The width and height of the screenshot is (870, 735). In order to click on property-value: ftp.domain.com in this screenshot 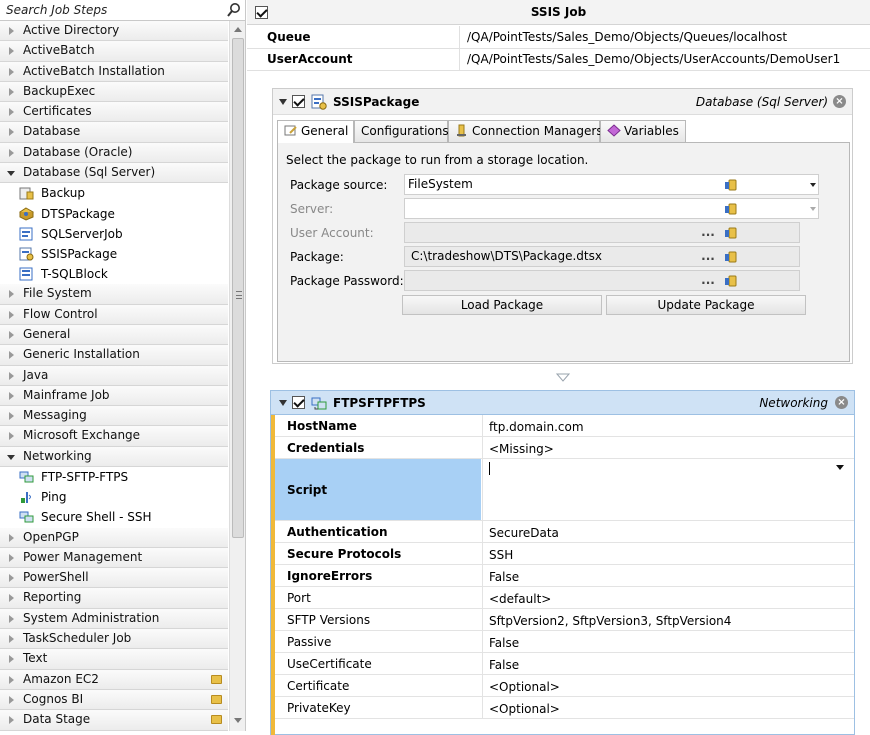, I will do `click(668, 425)`.